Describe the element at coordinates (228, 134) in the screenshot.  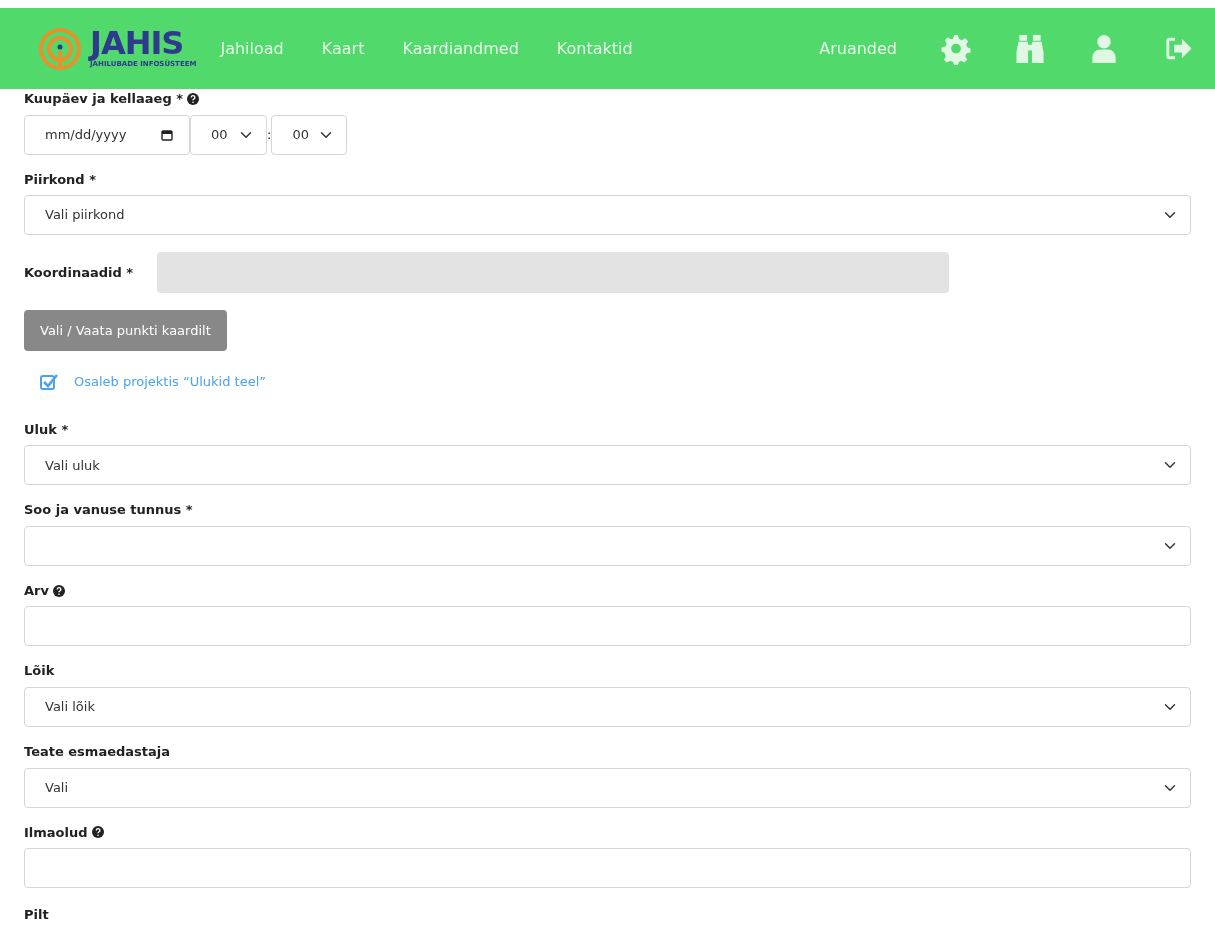
I see `hour-select: 00` at that location.